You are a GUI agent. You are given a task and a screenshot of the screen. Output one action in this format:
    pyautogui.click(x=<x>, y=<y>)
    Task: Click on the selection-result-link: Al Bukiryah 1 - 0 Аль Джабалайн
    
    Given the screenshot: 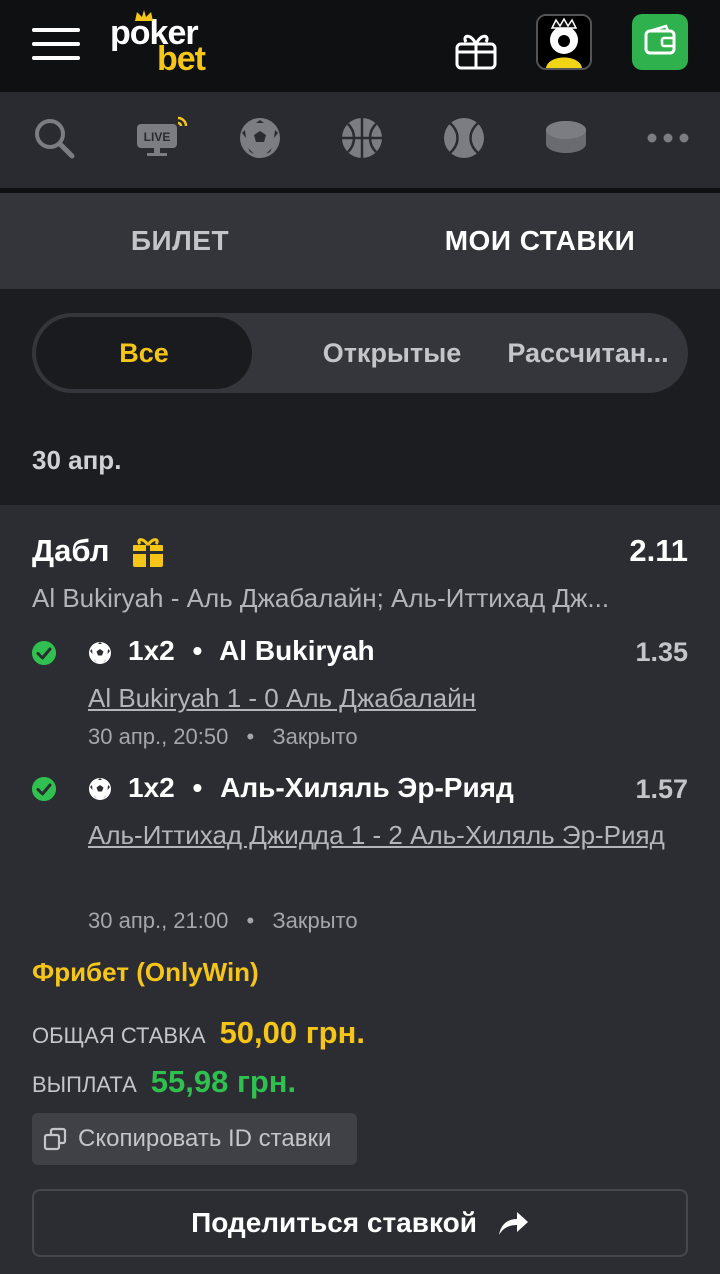 What is the action you would take?
    pyautogui.click(x=388, y=698)
    